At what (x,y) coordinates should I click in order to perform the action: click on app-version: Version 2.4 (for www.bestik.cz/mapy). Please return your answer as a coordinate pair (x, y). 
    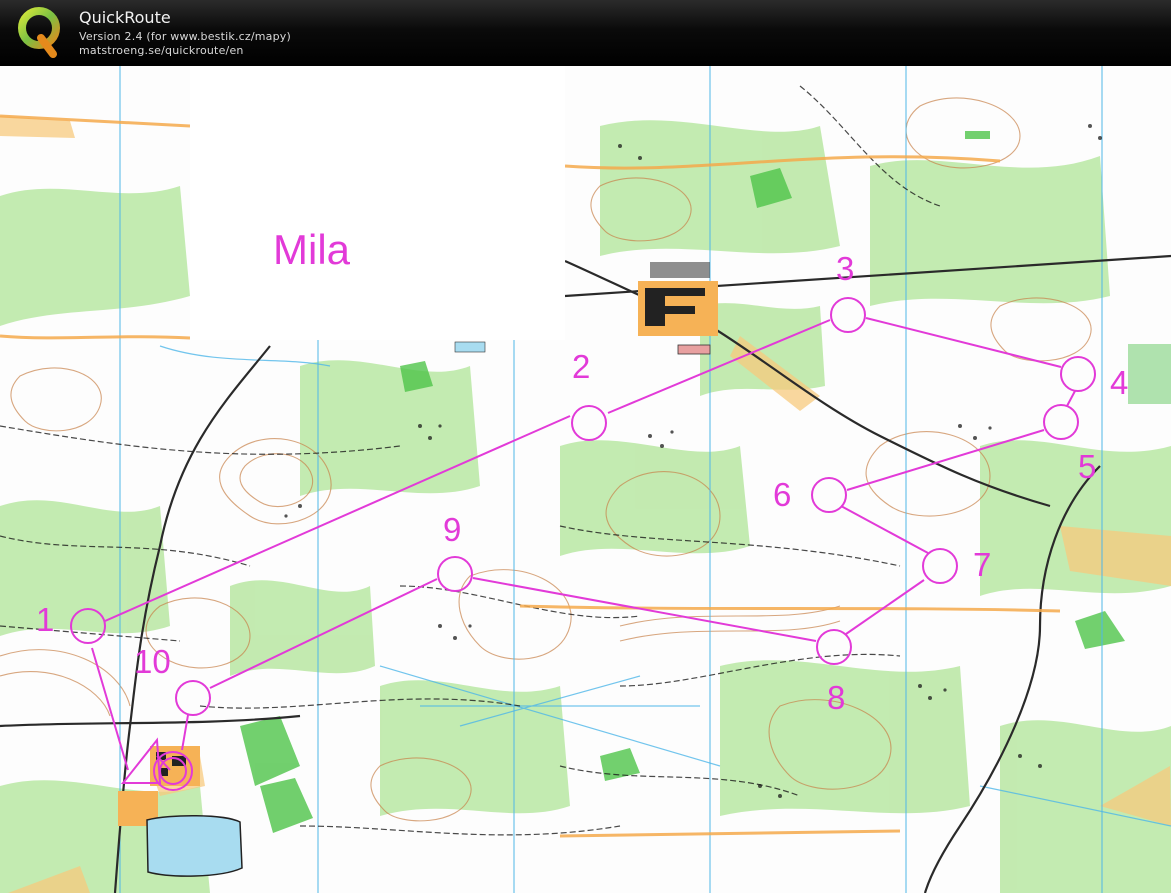
    Looking at the image, I should click on (185, 36).